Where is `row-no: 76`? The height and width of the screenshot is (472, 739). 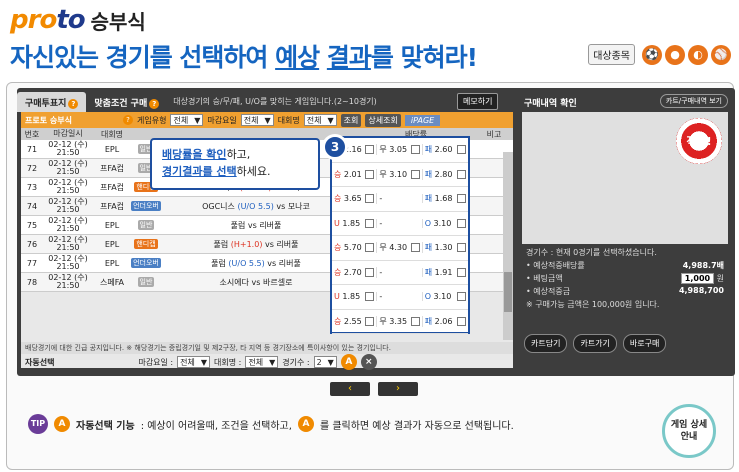
row-no: 76 is located at coordinates (32, 244).